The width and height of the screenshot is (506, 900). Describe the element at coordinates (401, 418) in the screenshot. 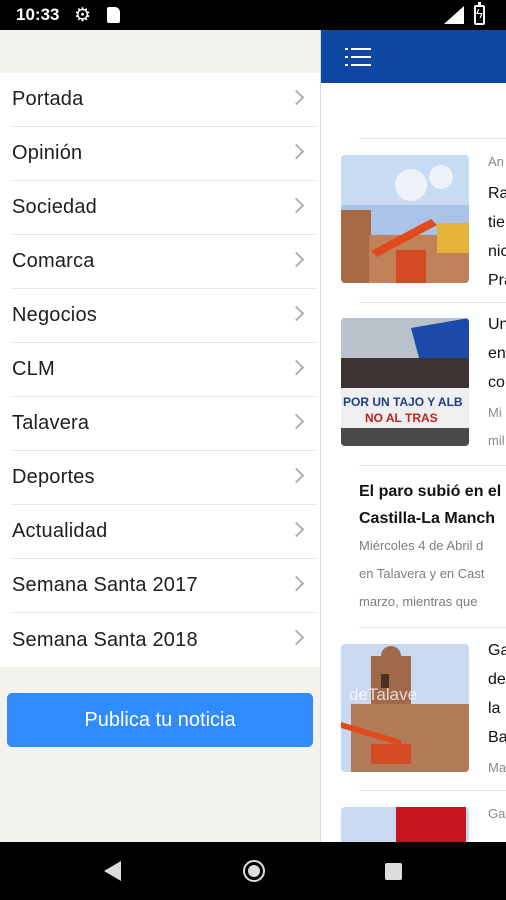

I see `svg-text: NO AL TRAS` at that location.